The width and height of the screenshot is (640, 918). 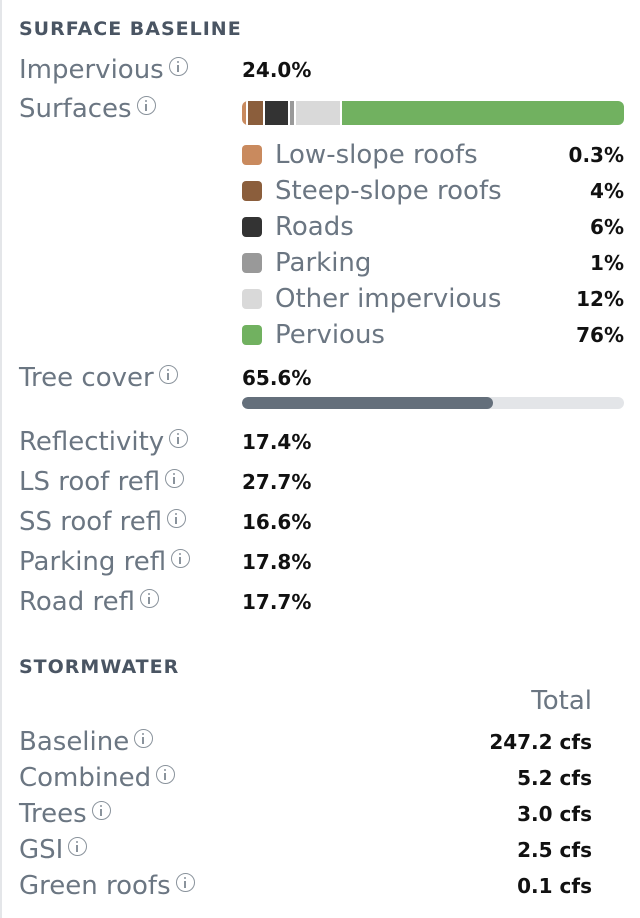 I want to click on gsi-value: 2.5 cfs, so click(x=554, y=850).